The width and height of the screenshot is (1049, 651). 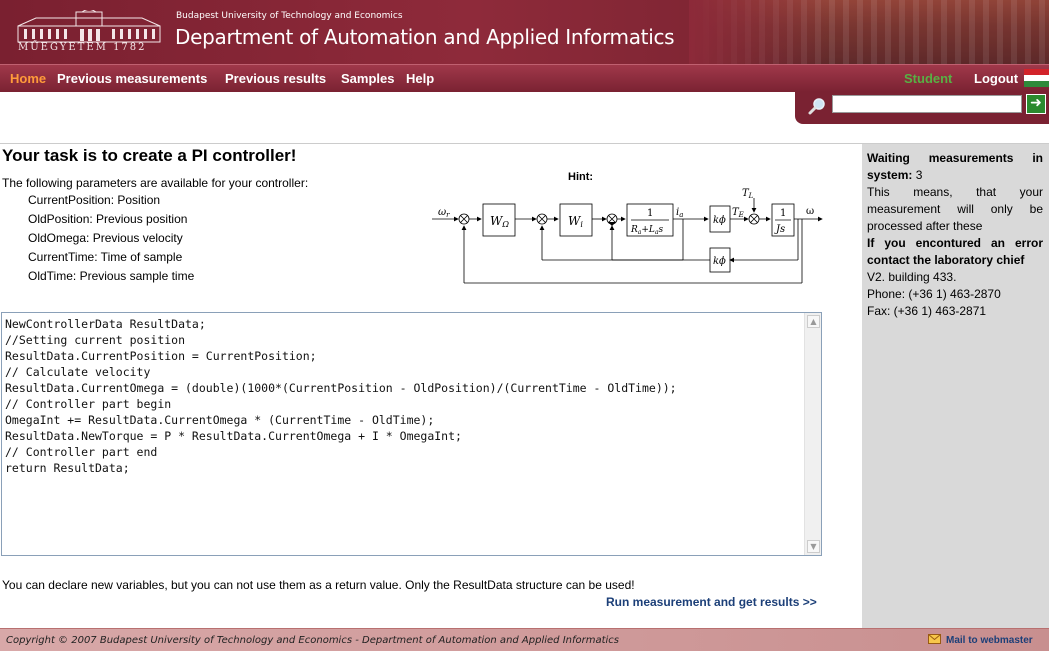 I want to click on param-item: OldTime: Previous sample time, so click(x=111, y=276).